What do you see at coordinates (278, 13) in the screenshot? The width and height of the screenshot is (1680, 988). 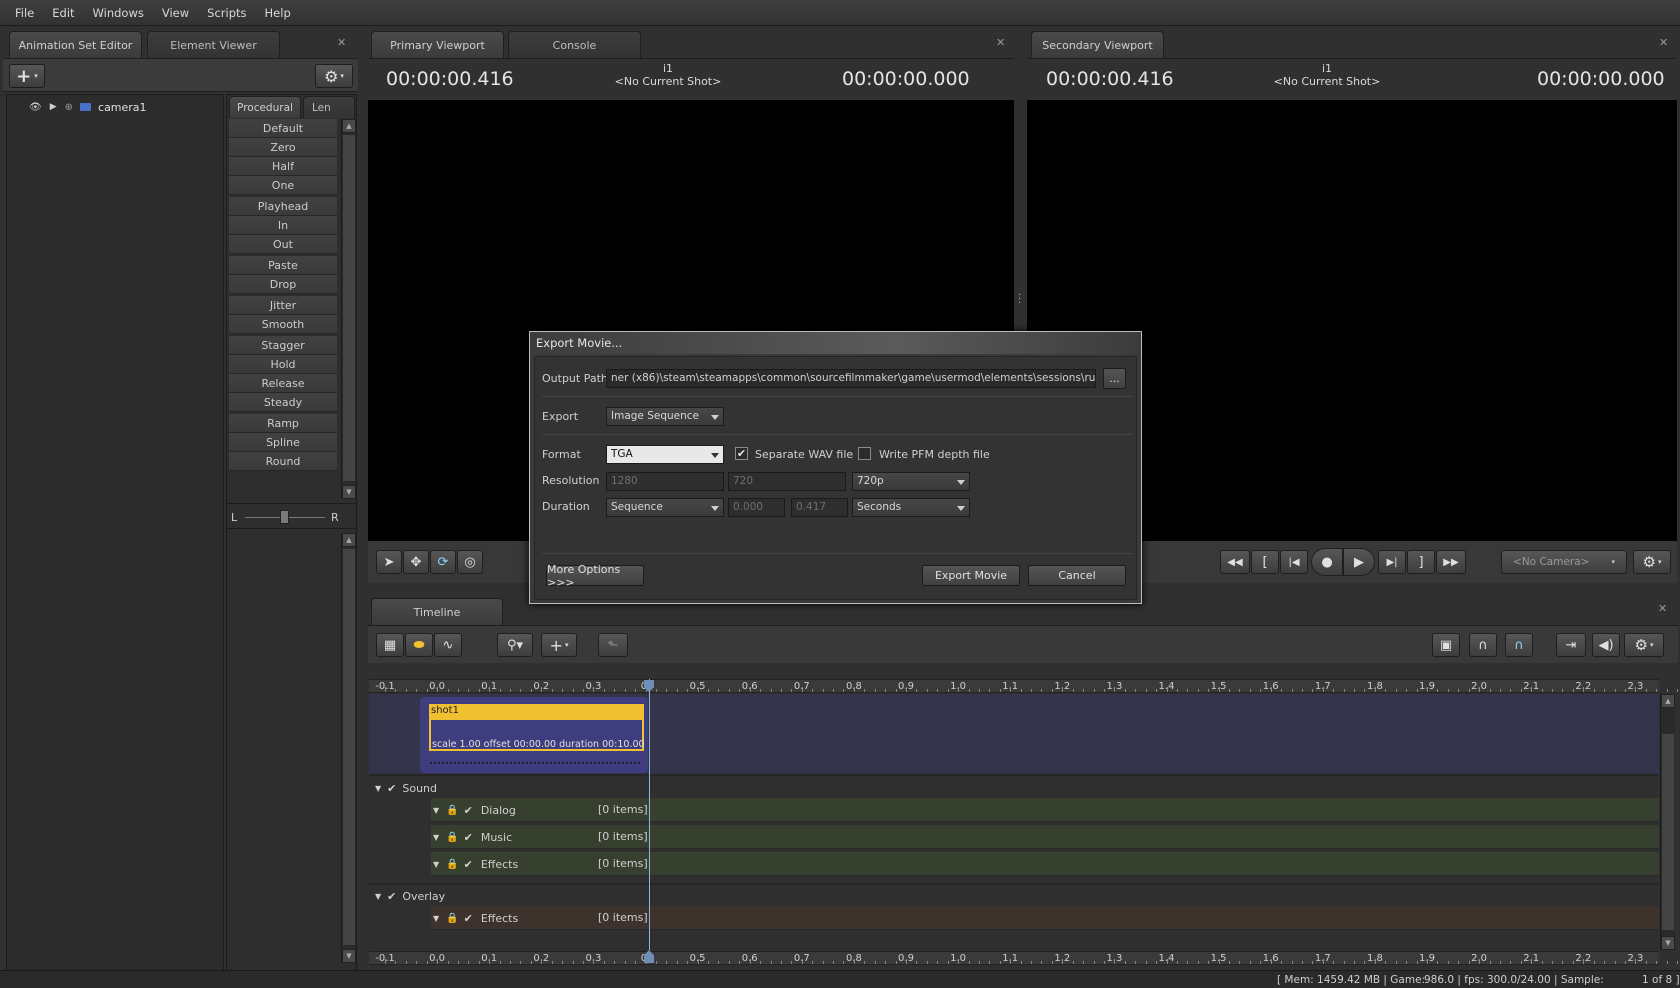 I see `menu-help: Help` at bounding box center [278, 13].